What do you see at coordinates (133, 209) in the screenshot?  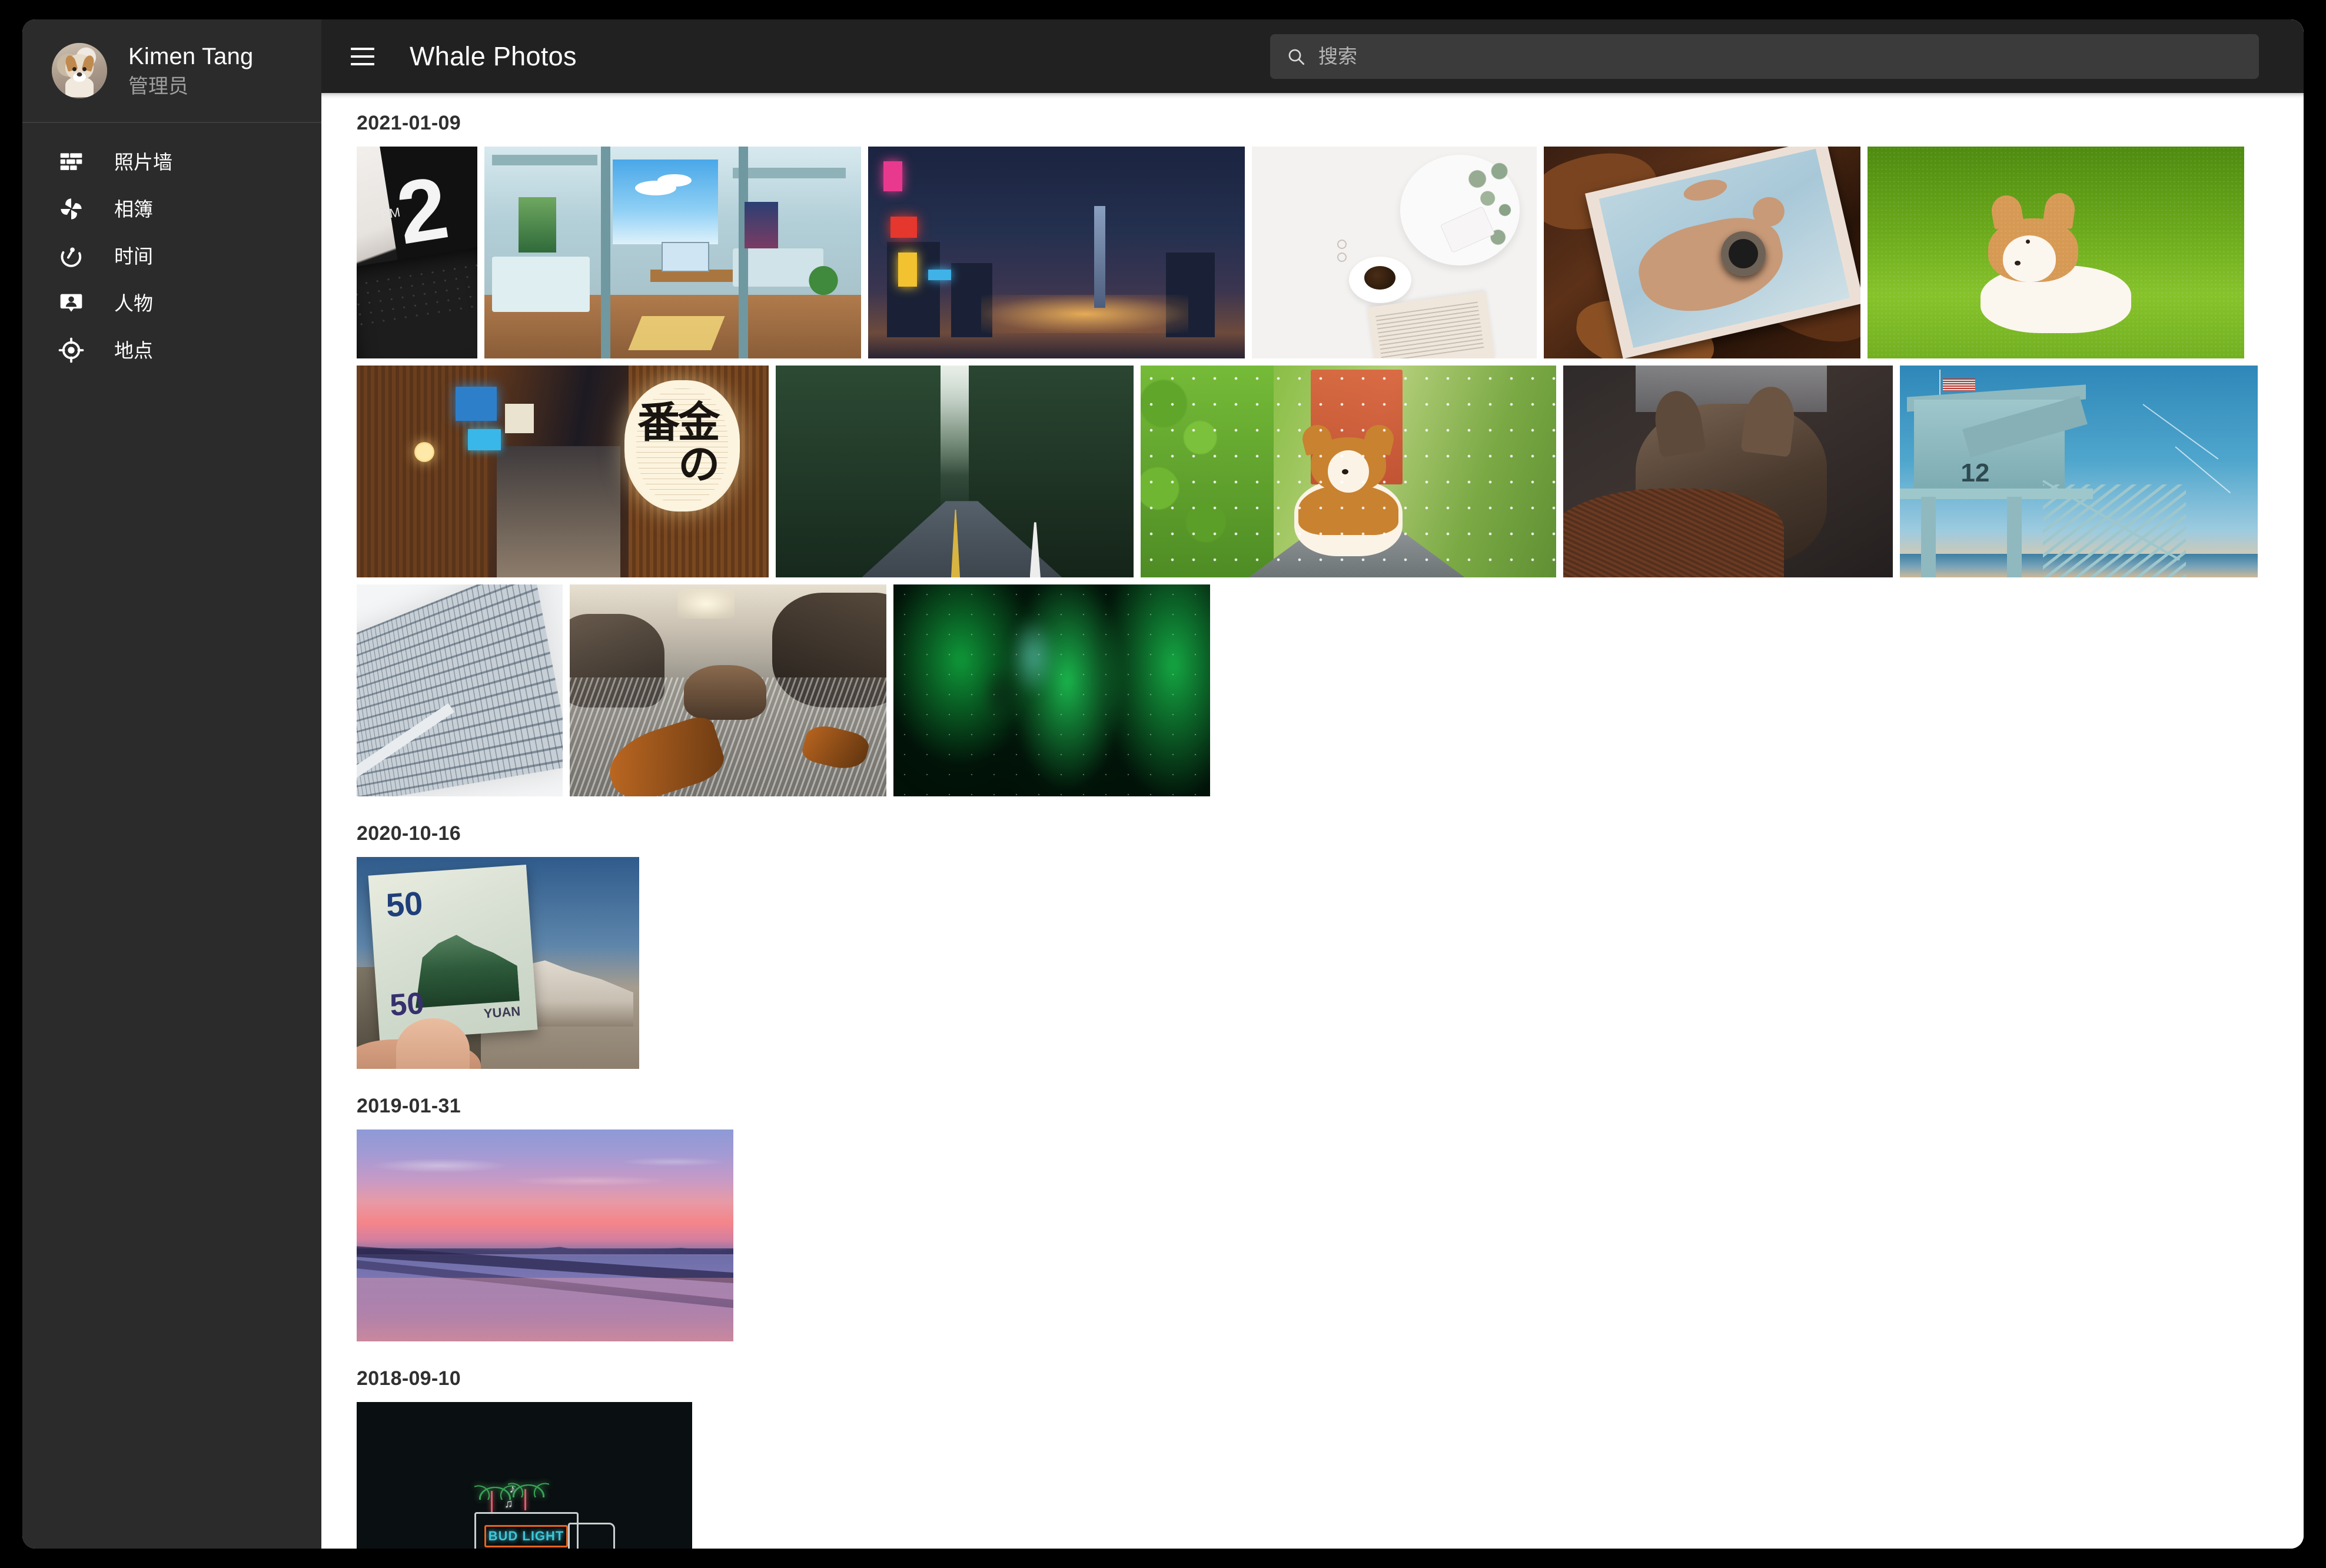 I see `sidebar-item-label: 相簿` at bounding box center [133, 209].